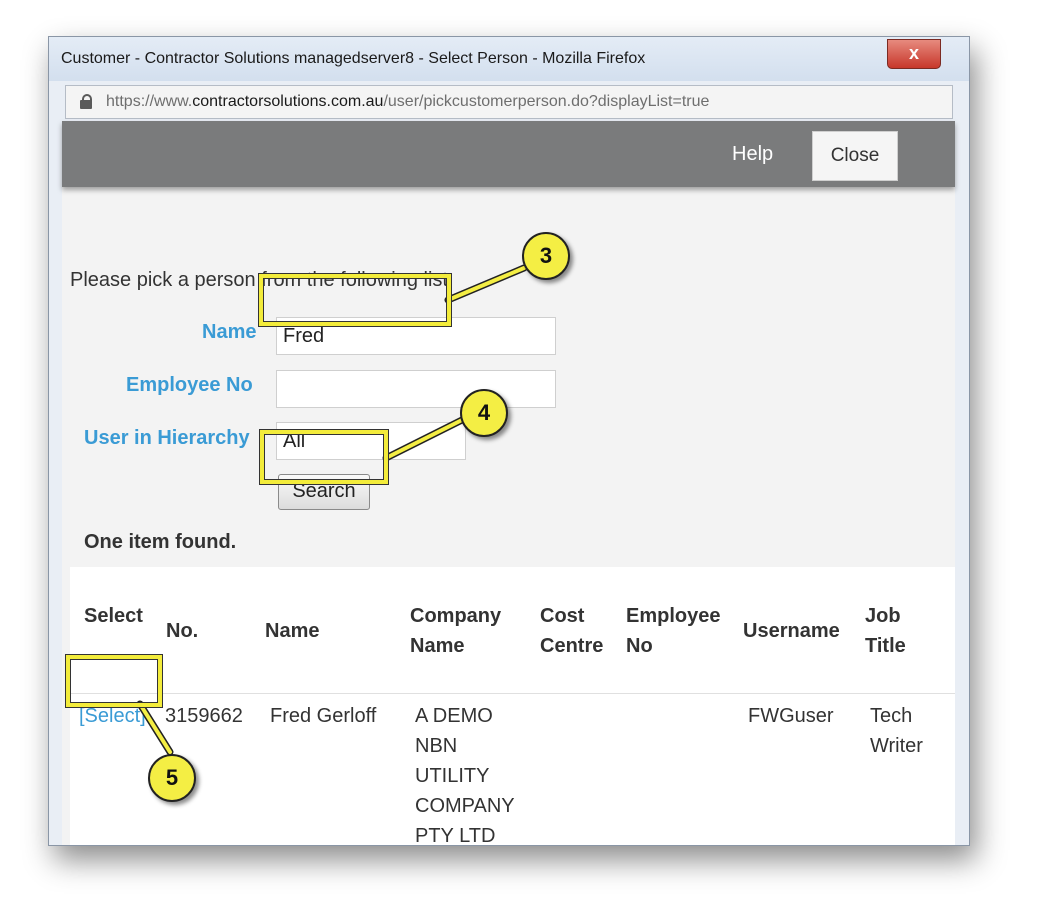 The image size is (1040, 914). Describe the element at coordinates (172, 778) in the screenshot. I see `callout-step-5: 5` at that location.